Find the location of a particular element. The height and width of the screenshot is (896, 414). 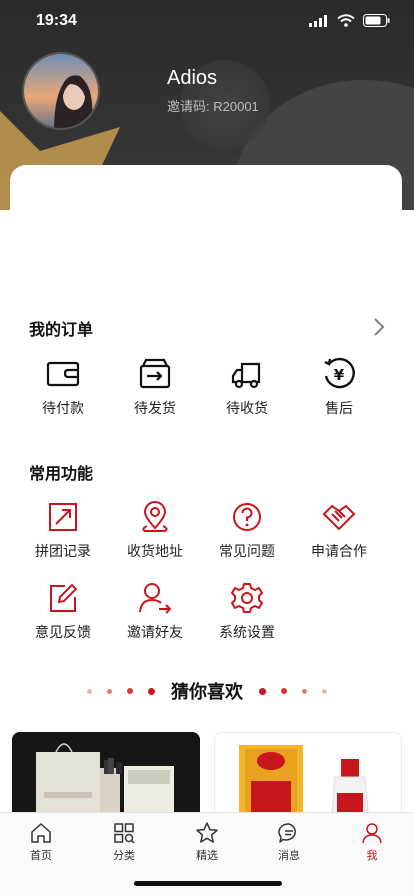

function-cooperation: 申请合作 is located at coordinates (339, 530).